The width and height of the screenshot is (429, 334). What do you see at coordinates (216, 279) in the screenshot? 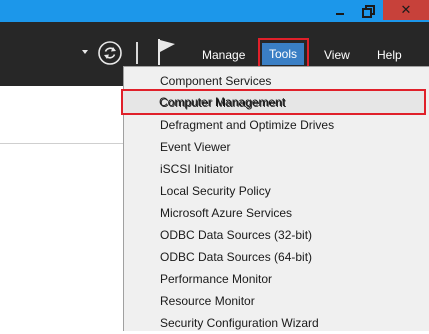
I see `menu-item-performance-monitor: Performance Monitor` at bounding box center [216, 279].